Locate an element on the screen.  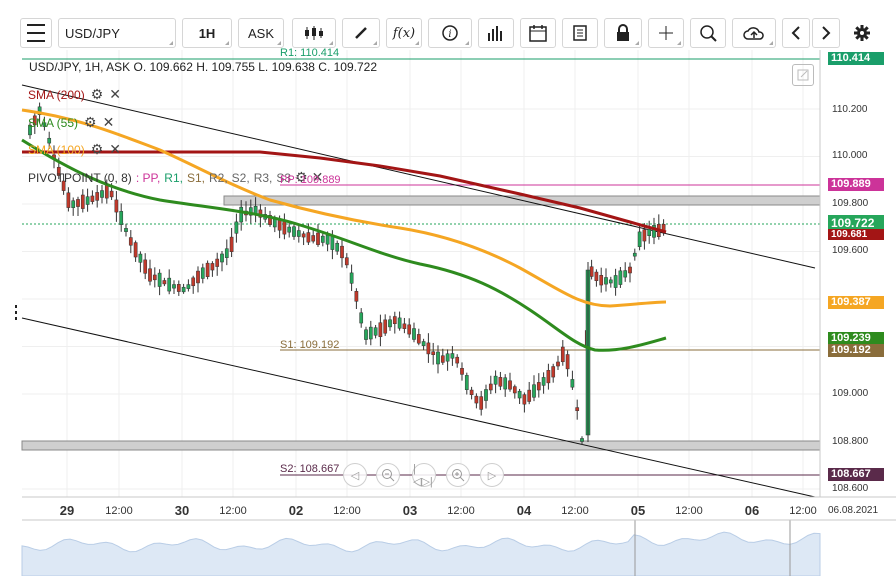
expand-icon is located at coordinates (803, 75).